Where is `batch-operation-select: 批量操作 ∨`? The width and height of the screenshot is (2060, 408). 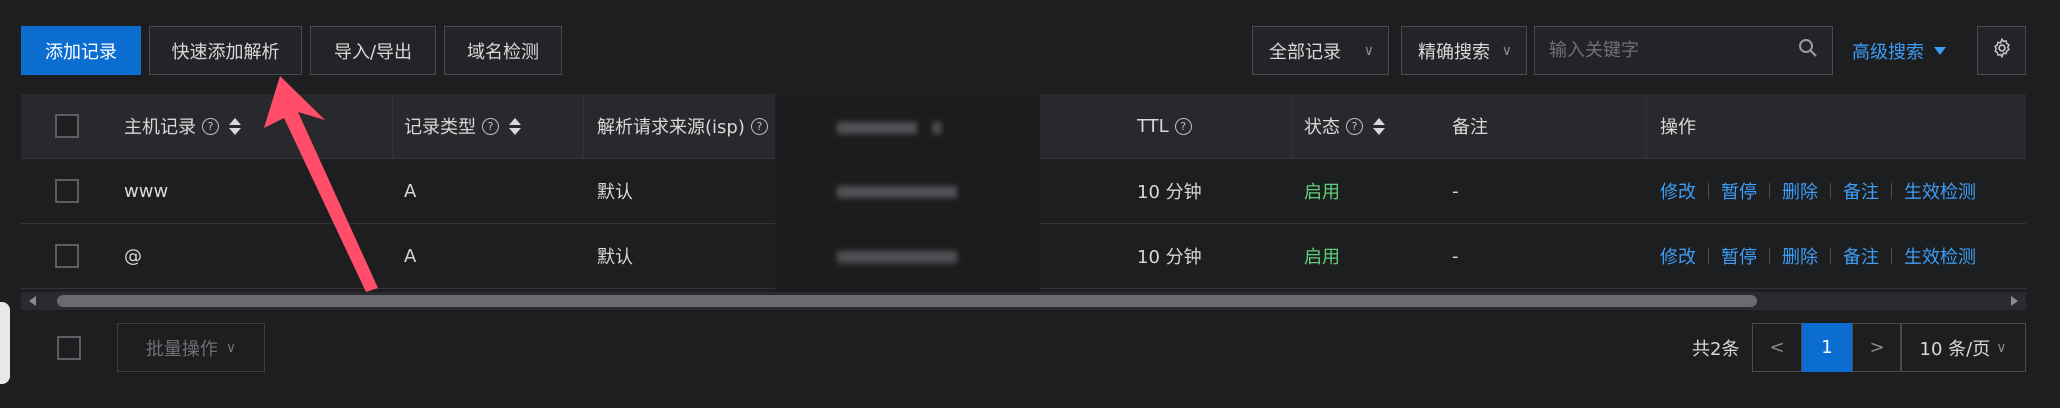
batch-operation-select: 批量操作 ∨ is located at coordinates (191, 347).